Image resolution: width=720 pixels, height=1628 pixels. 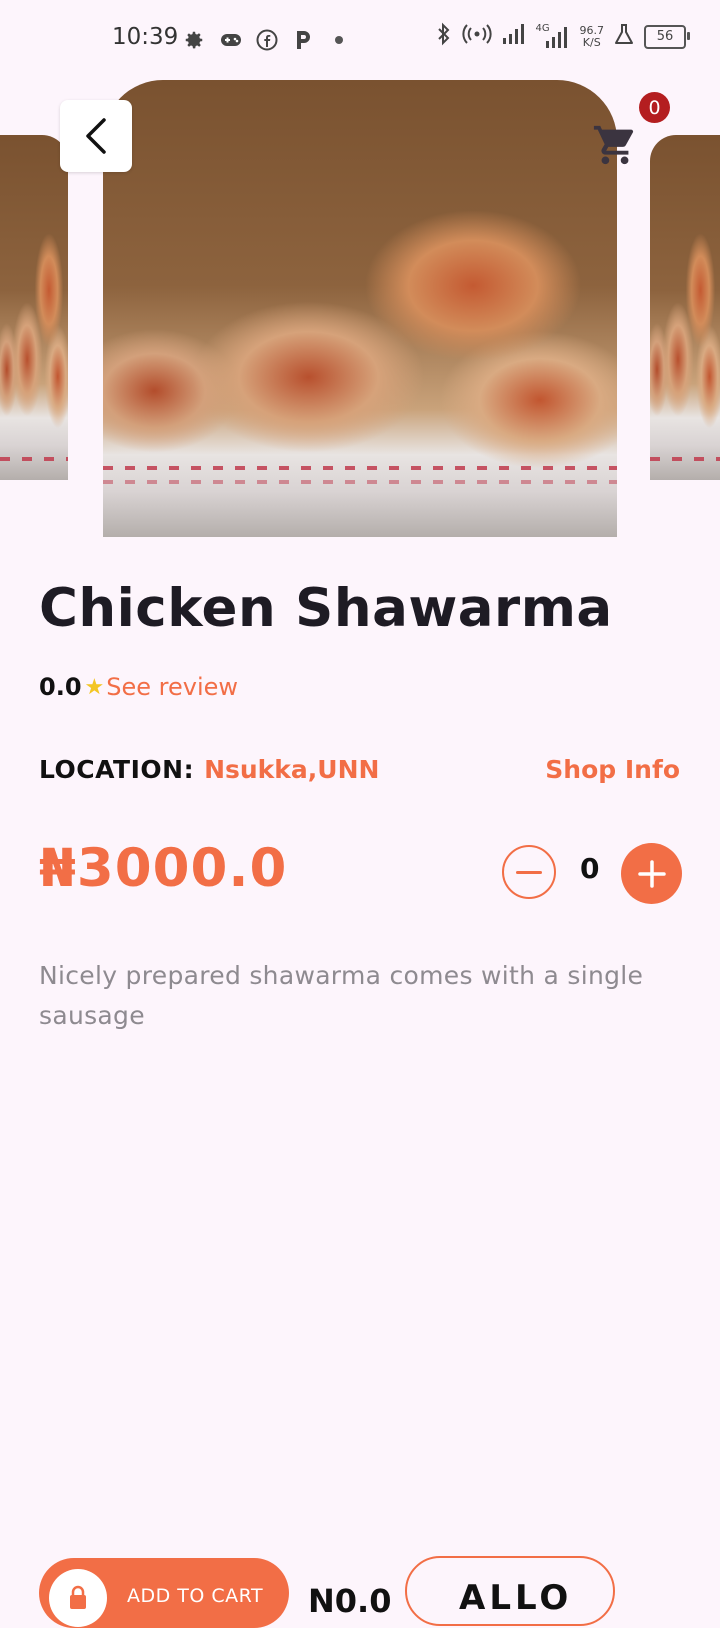 What do you see at coordinates (145, 37) in the screenshot?
I see `status-time: 10:39` at bounding box center [145, 37].